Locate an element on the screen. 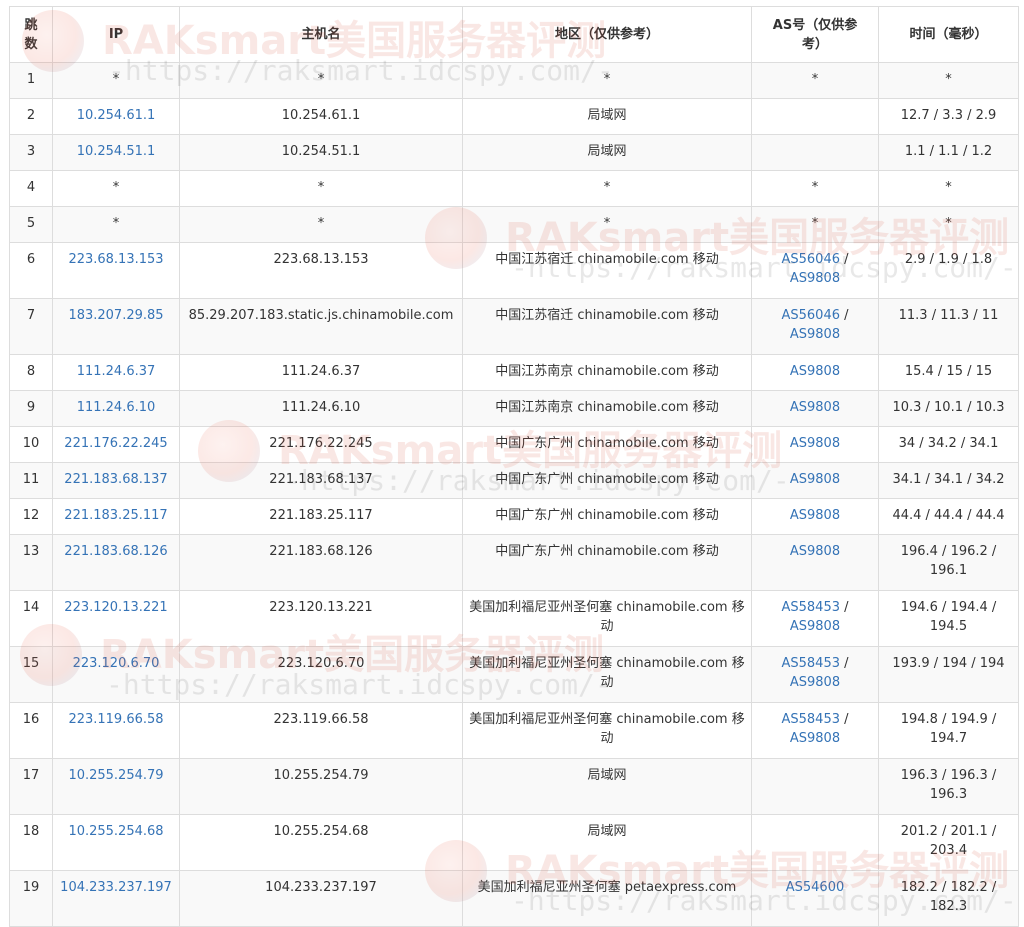 This screenshot has width=1024, height=927. cell-hop: 12 is located at coordinates (31, 516).